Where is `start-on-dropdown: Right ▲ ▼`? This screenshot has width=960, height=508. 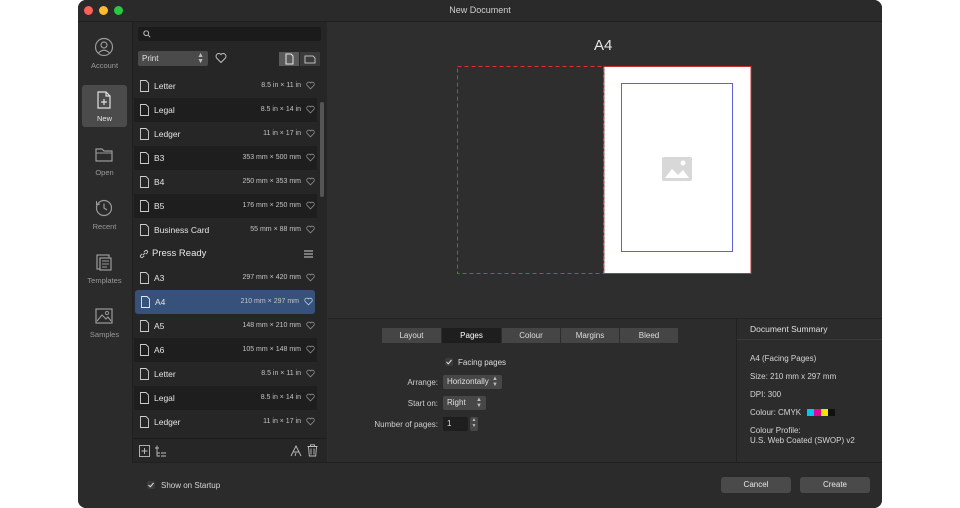 start-on-dropdown: Right ▲ ▼ is located at coordinates (464, 403).